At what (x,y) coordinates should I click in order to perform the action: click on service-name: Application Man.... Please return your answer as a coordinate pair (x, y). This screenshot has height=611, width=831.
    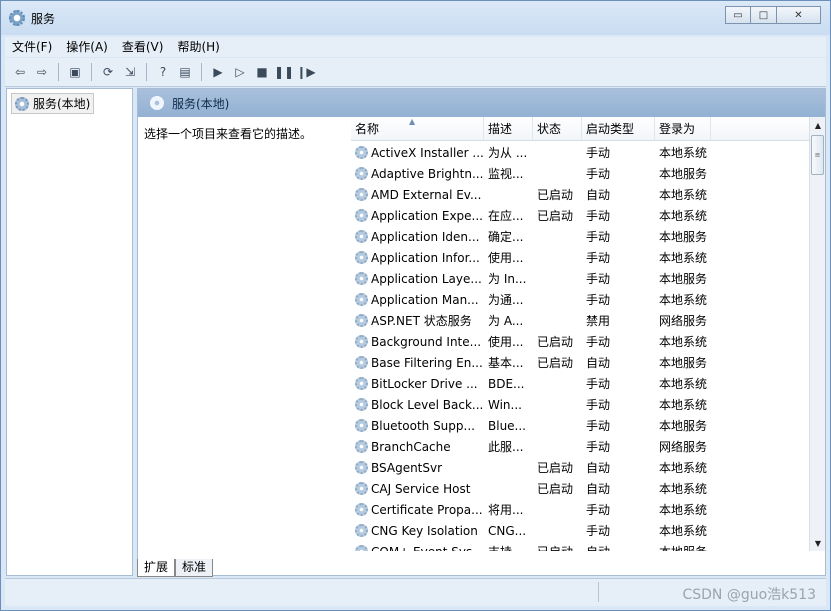
    Looking at the image, I should click on (417, 300).